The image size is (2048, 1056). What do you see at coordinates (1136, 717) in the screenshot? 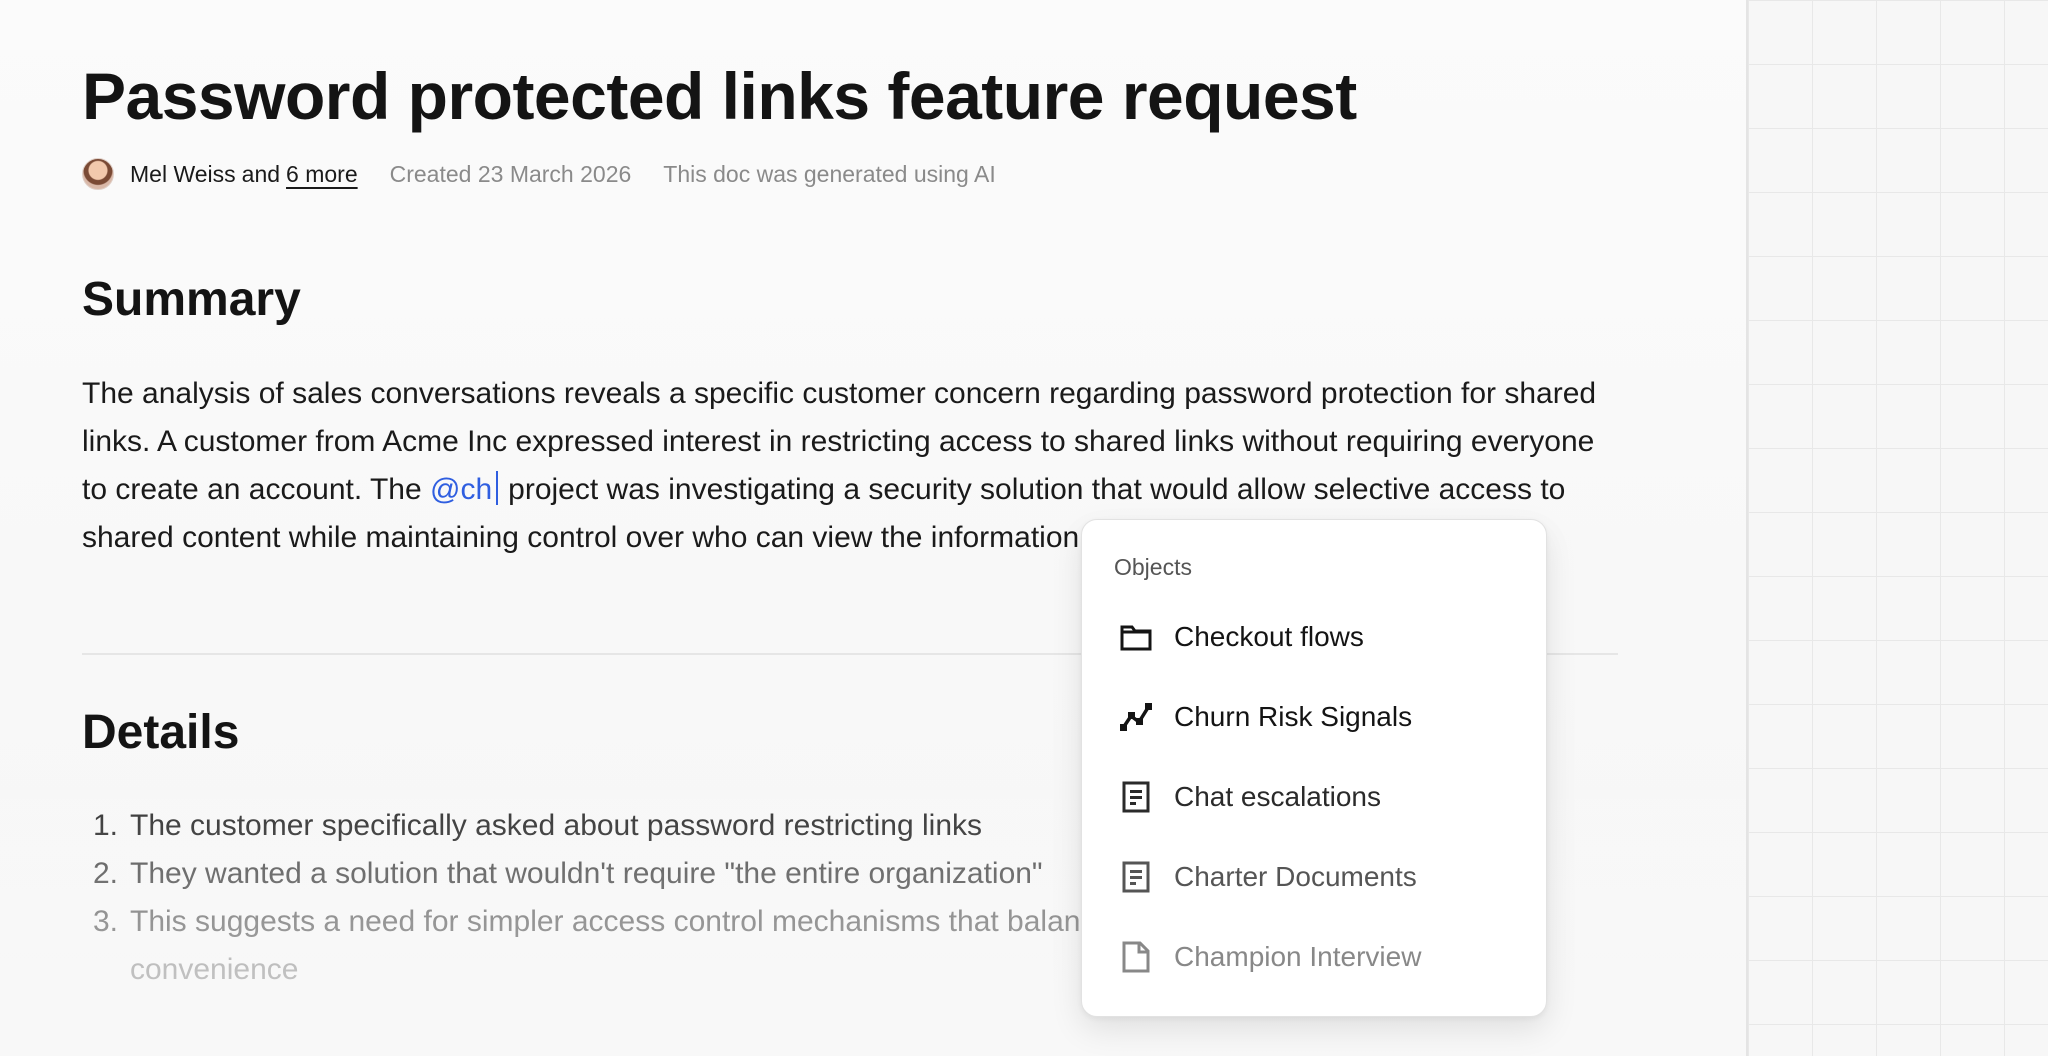
I see `trend-line-icon` at bounding box center [1136, 717].